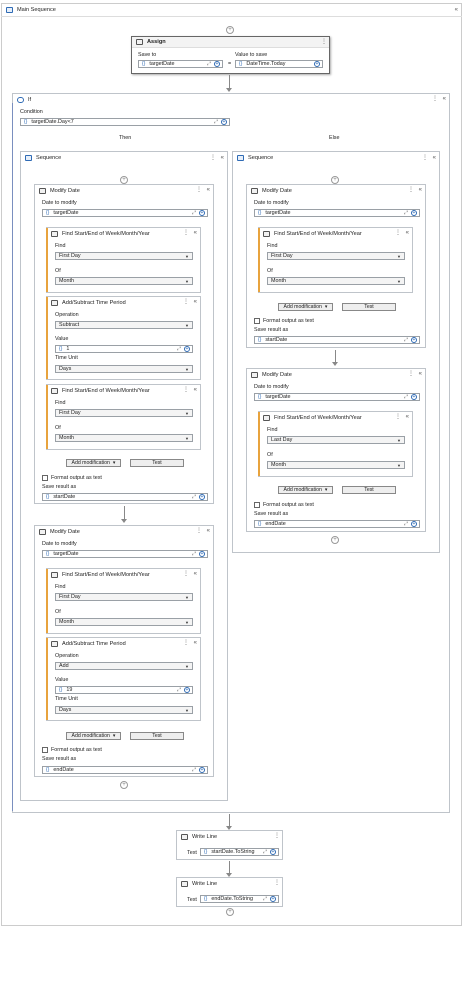 This screenshot has width=474, height=984. I want to click on text-field: {} startDate.ToString ⤢ +, so click(239, 852).